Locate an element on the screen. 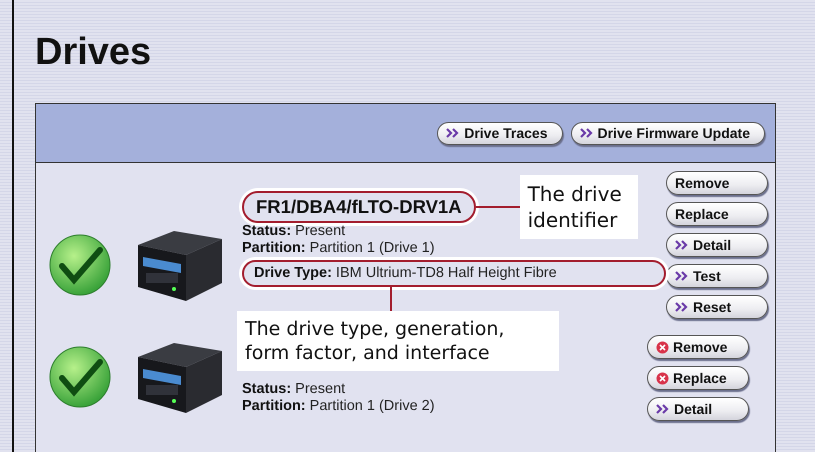 The height and width of the screenshot is (452, 815). drive-detail-text: Drive Type: IBM Ultrium-TD8 Half Height Fibre is located at coordinates (406, 273).